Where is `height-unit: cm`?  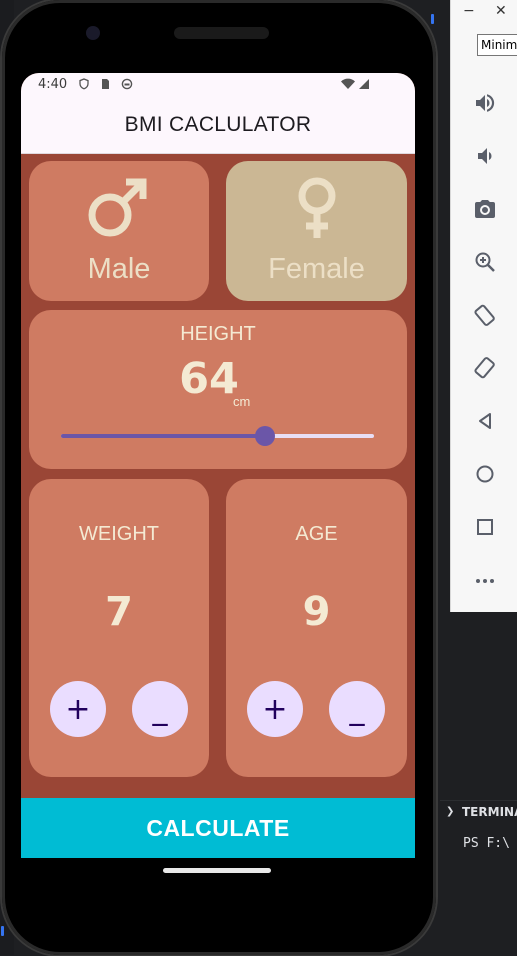
height-unit: cm is located at coordinates (242, 401).